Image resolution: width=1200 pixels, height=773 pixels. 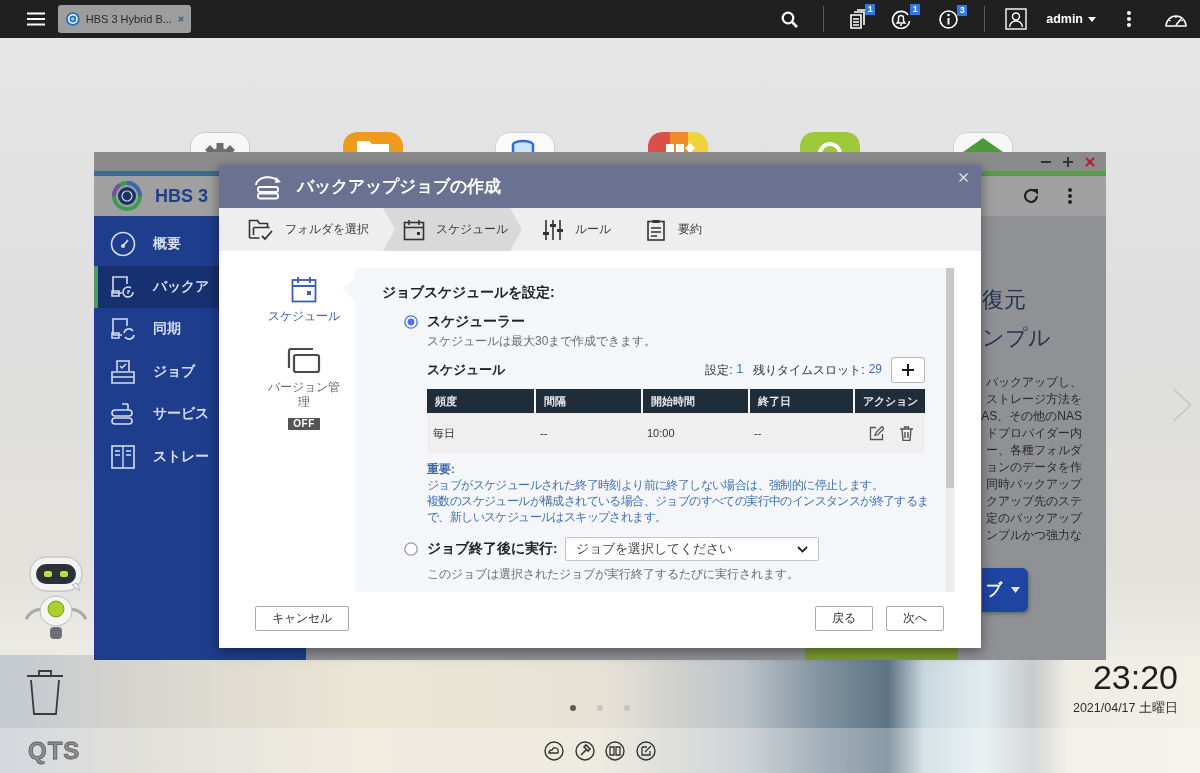 What do you see at coordinates (399, 187) in the screenshot?
I see `dialog-title: バックアップジョブの作成` at bounding box center [399, 187].